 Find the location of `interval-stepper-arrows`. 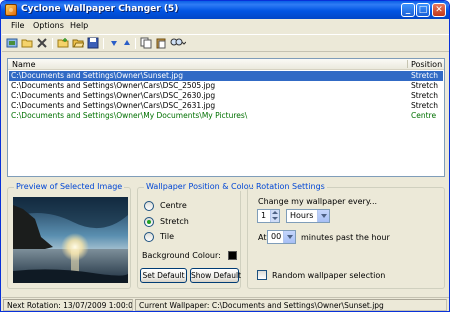

interval-stepper-arrows is located at coordinates (274, 216).